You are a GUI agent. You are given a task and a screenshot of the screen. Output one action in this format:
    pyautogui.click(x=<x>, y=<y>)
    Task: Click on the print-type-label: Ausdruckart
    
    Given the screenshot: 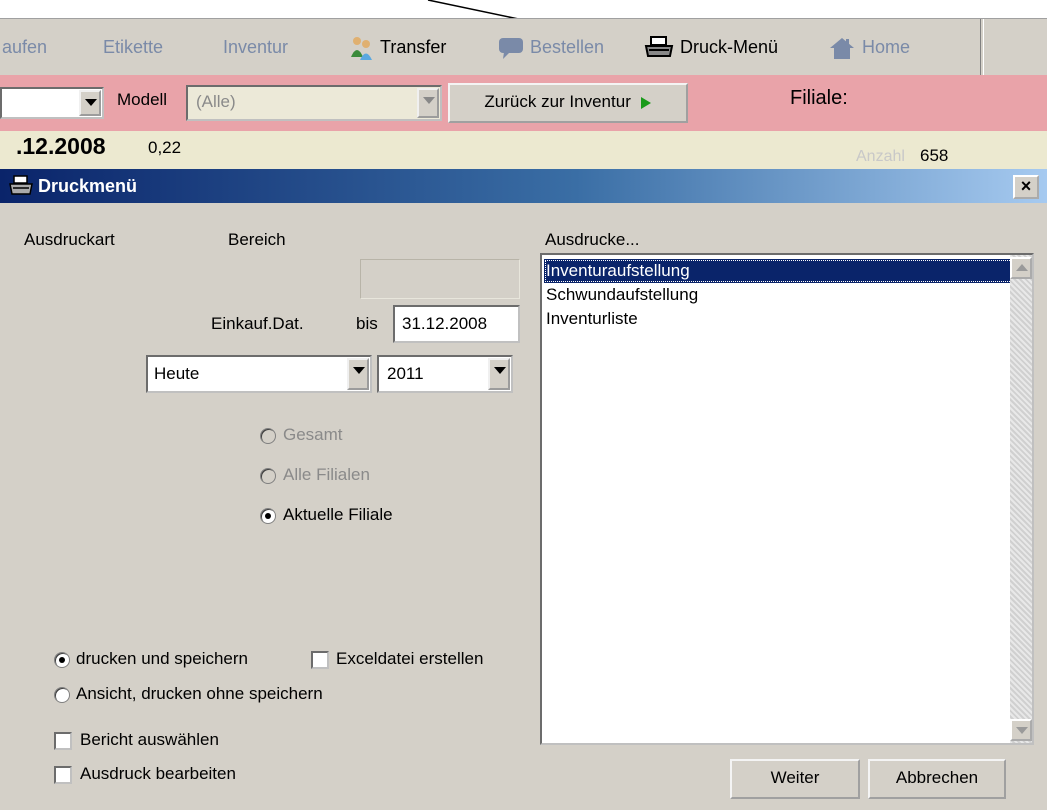 What is the action you would take?
    pyautogui.click(x=69, y=239)
    